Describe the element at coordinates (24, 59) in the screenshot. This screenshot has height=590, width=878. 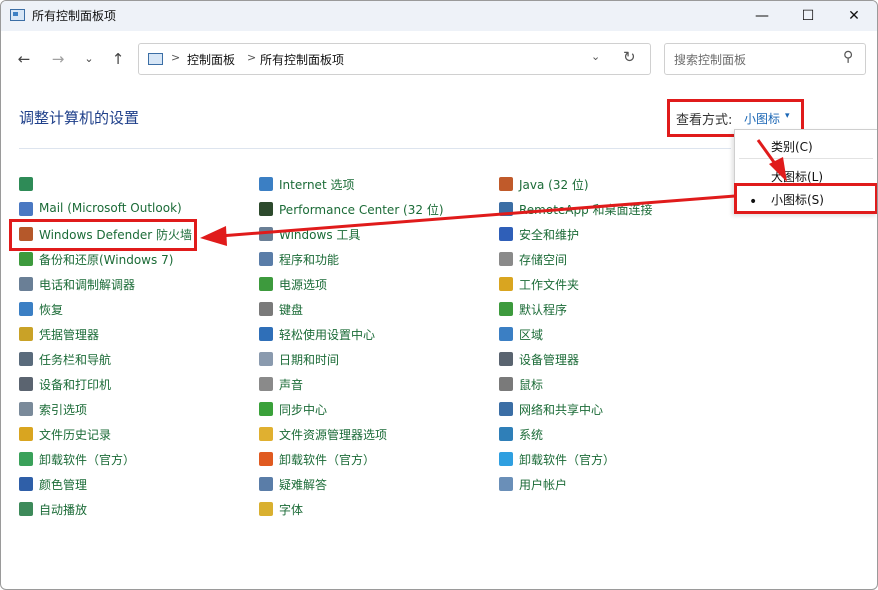
I see `back-button: ←` at that location.